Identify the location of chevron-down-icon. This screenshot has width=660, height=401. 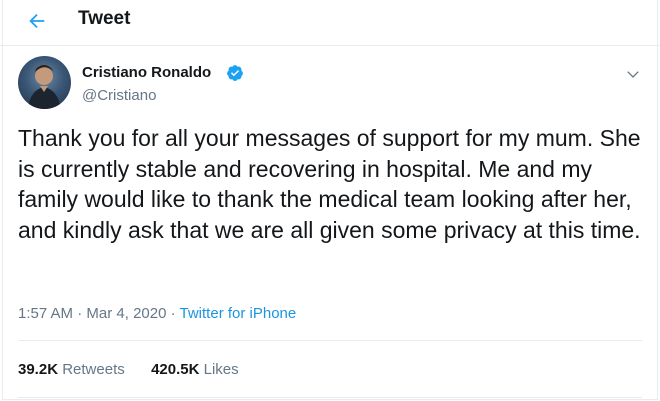
(633, 74).